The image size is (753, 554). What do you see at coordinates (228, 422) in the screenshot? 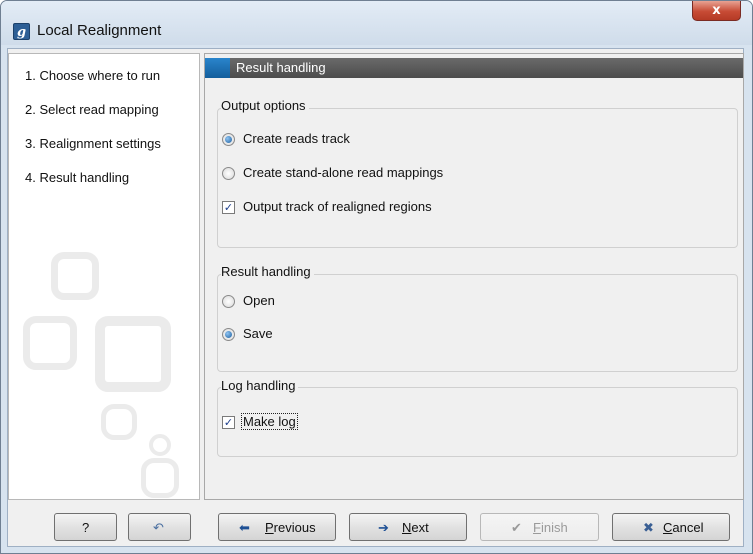
I see `make-log-checkbox: ✓` at bounding box center [228, 422].